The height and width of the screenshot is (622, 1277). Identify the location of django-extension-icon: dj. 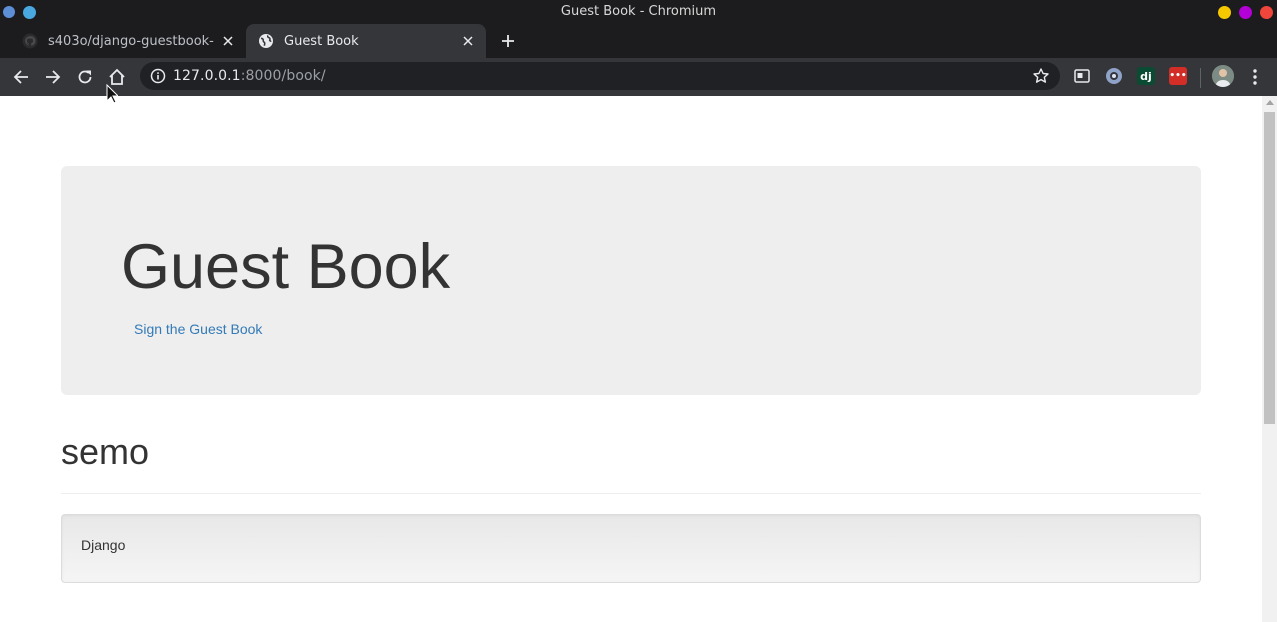
(1146, 76).